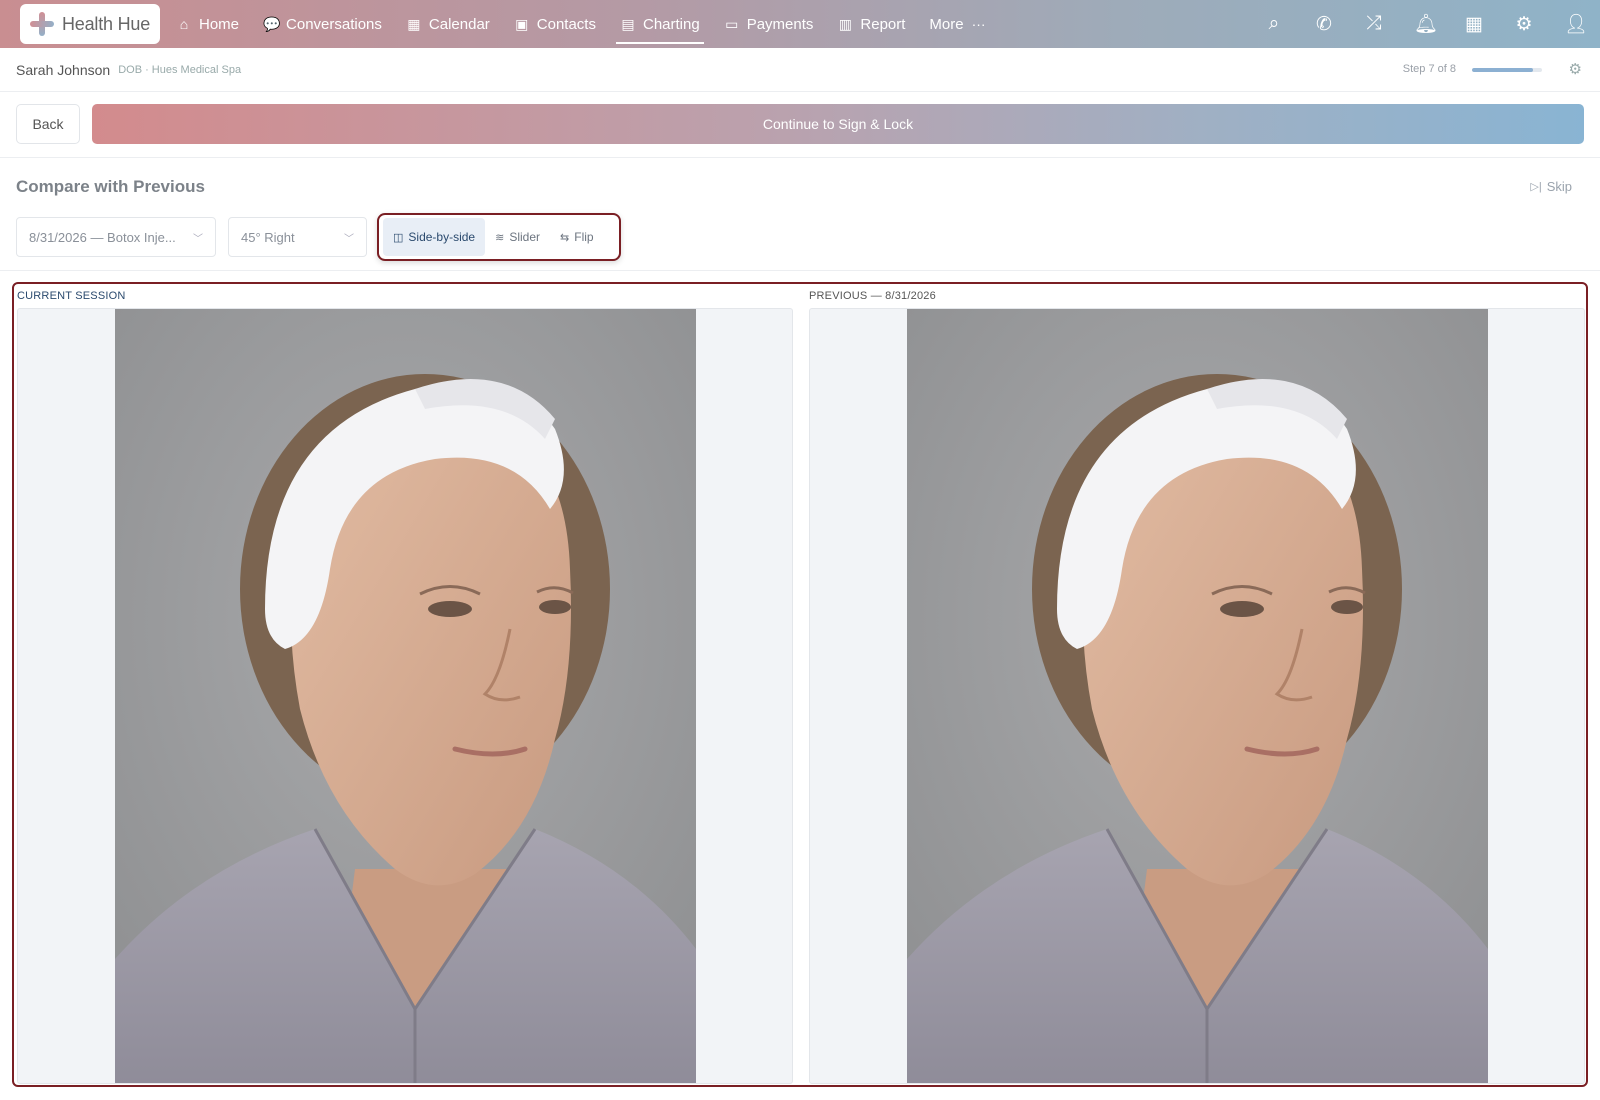  What do you see at coordinates (628, 23) in the screenshot?
I see `document-icon: ▤` at bounding box center [628, 23].